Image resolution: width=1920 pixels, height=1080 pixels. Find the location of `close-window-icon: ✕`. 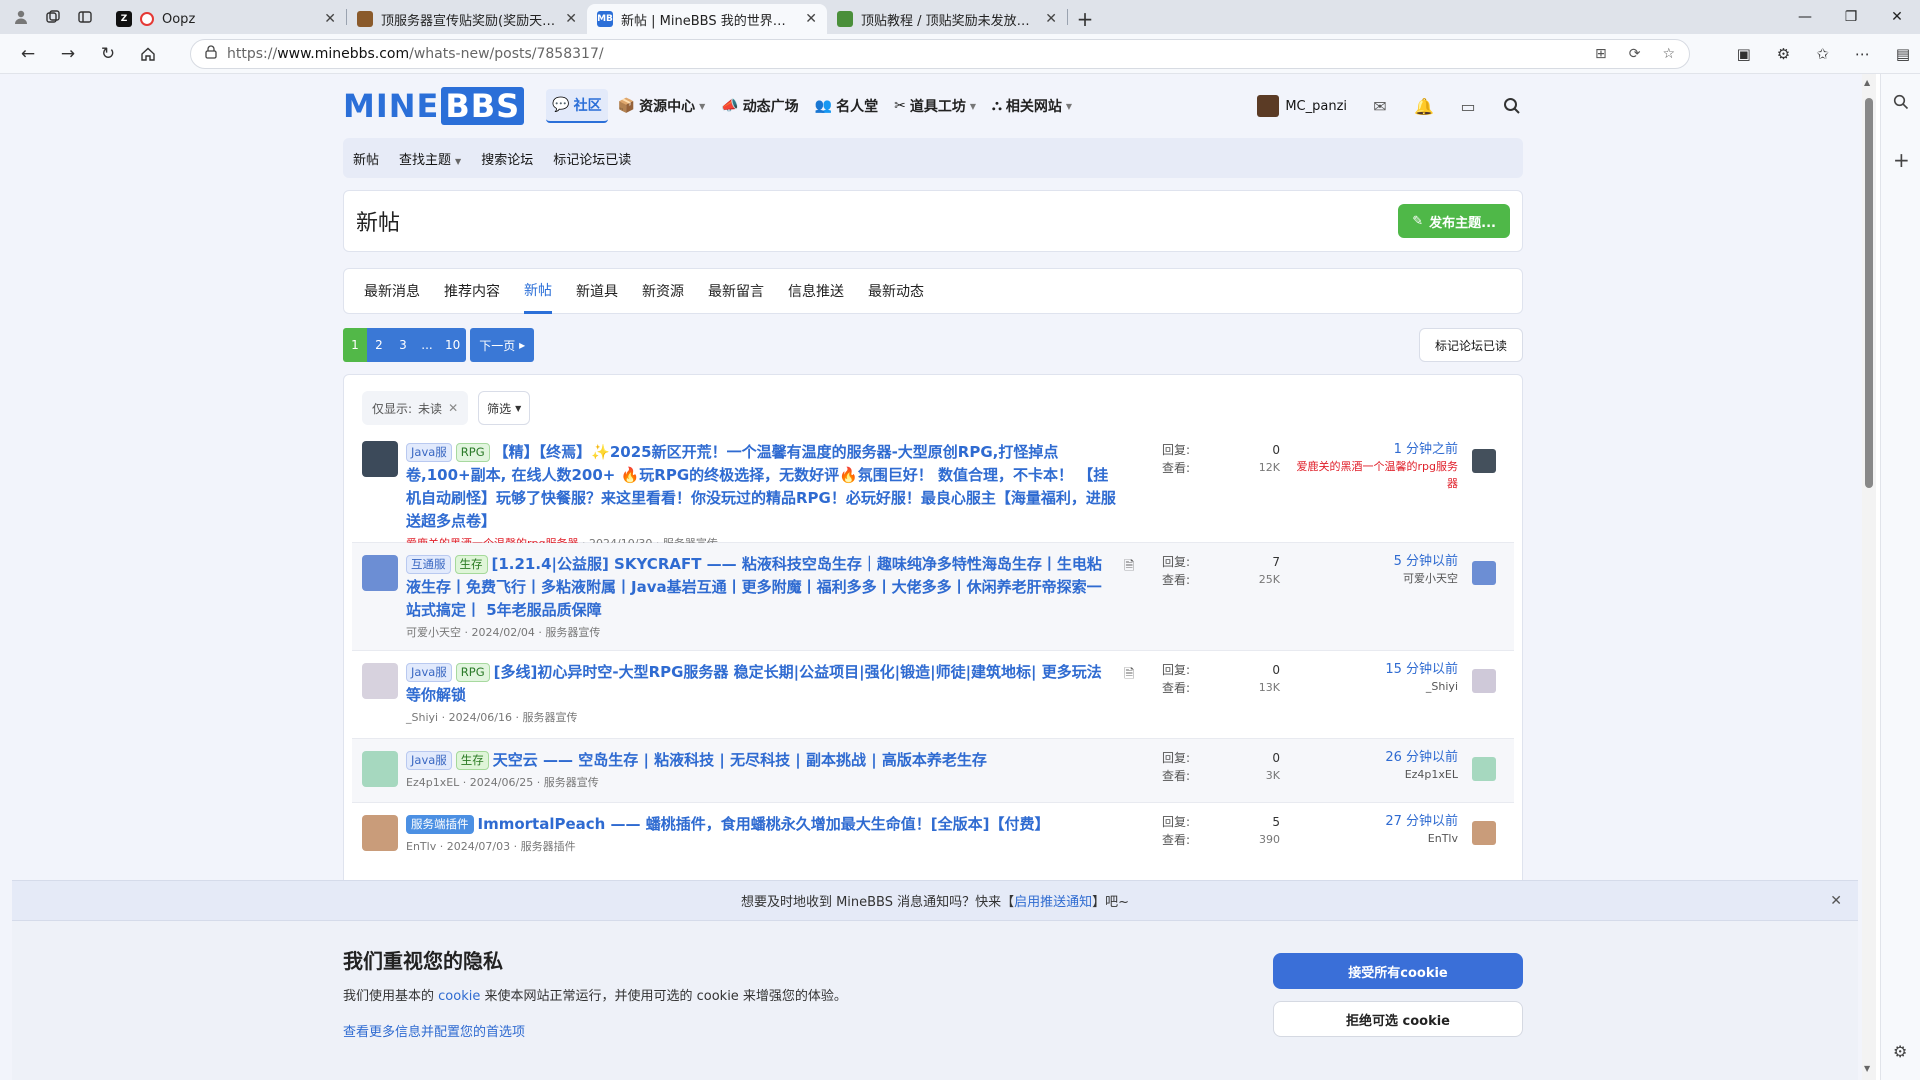

close-window-icon: ✕ is located at coordinates (1897, 17).